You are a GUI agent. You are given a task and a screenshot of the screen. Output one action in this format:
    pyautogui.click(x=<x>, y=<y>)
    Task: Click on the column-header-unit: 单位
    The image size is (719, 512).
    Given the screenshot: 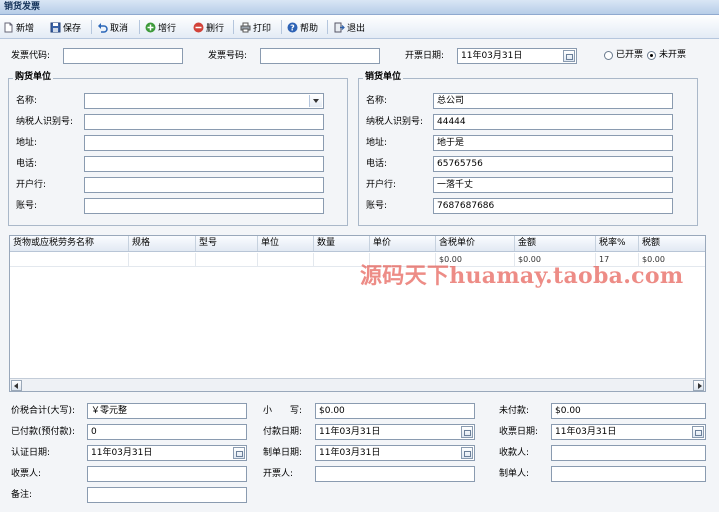 What is the action you would take?
    pyautogui.click(x=286, y=243)
    